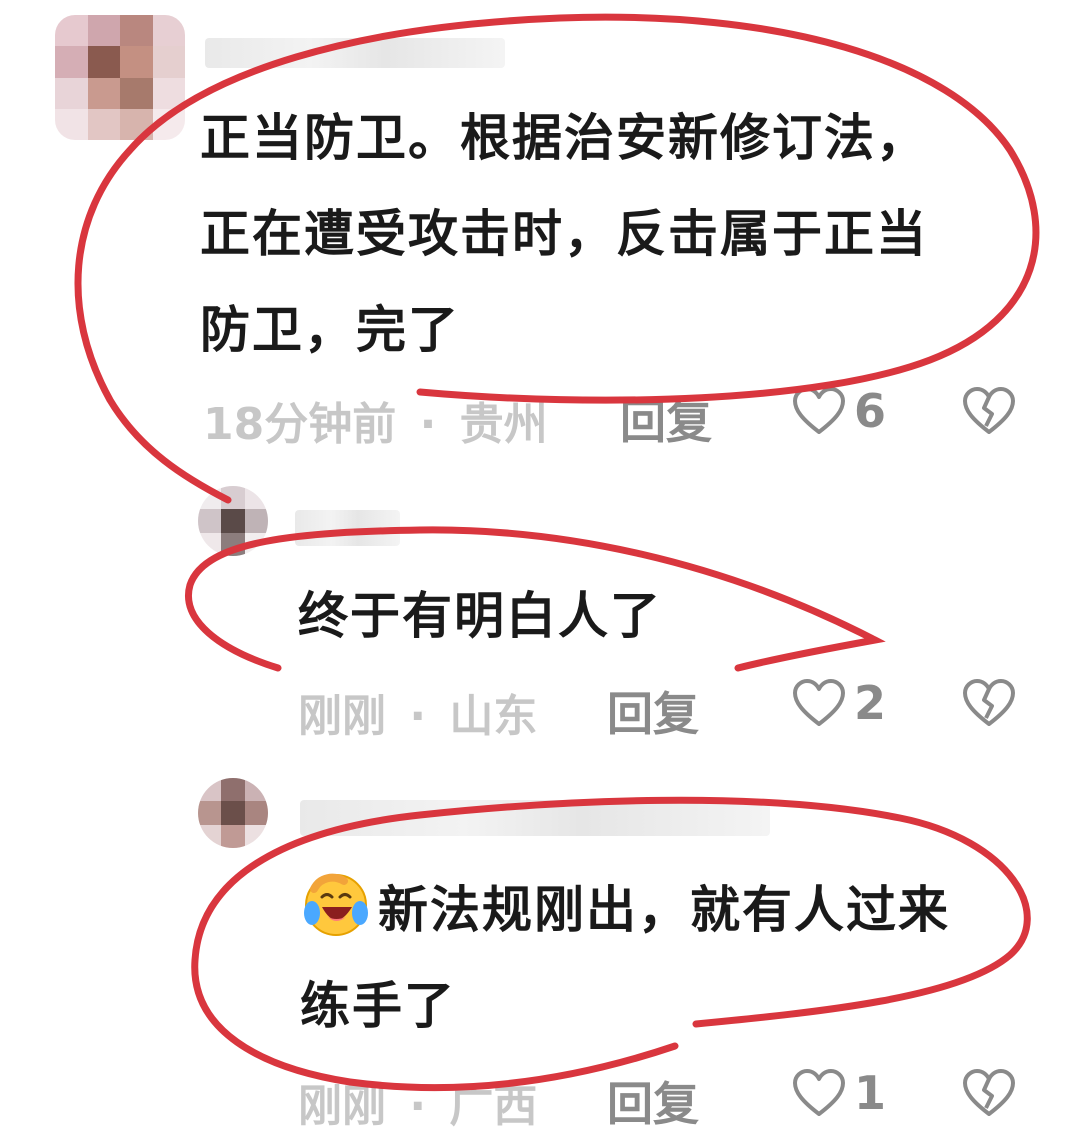 This screenshot has height=1134, width=1080. I want to click on comment-line: 正在遭受攻击时，反击属于正当, so click(564, 234).